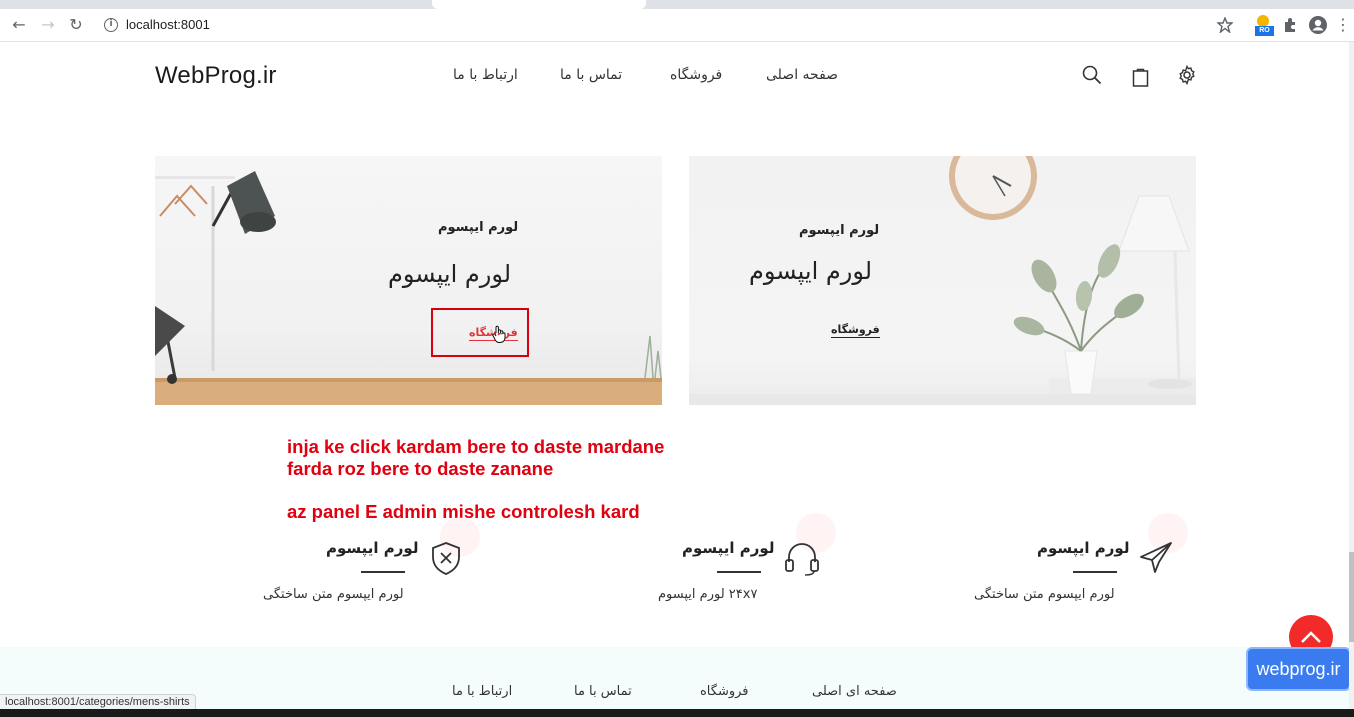 Image resolution: width=1354 pixels, height=717 pixels. What do you see at coordinates (168, 24) in the screenshot?
I see `address-url: localhost:8001` at bounding box center [168, 24].